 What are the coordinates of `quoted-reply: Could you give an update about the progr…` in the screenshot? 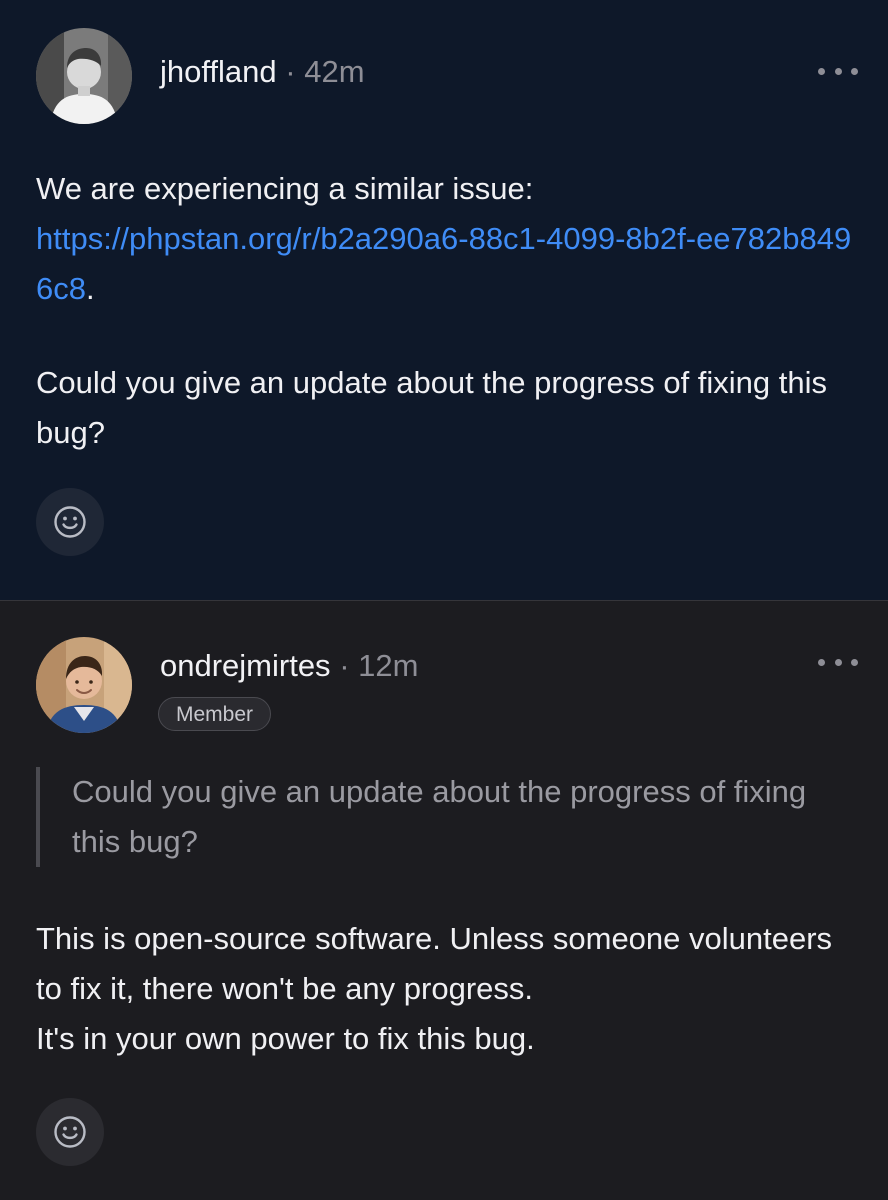 It's located at (446, 817).